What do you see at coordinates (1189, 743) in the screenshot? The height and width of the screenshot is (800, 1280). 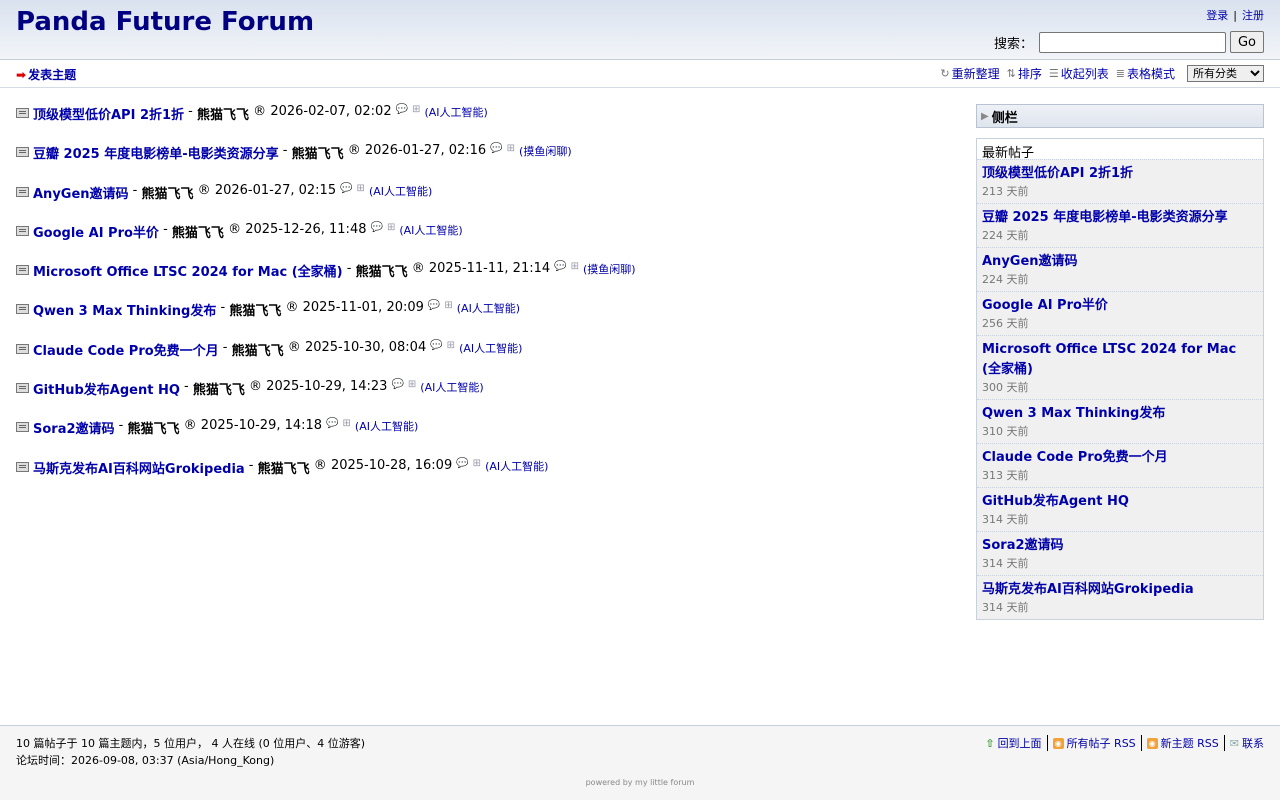 I see `new-topics-rss-label: 新主题 RSS` at bounding box center [1189, 743].